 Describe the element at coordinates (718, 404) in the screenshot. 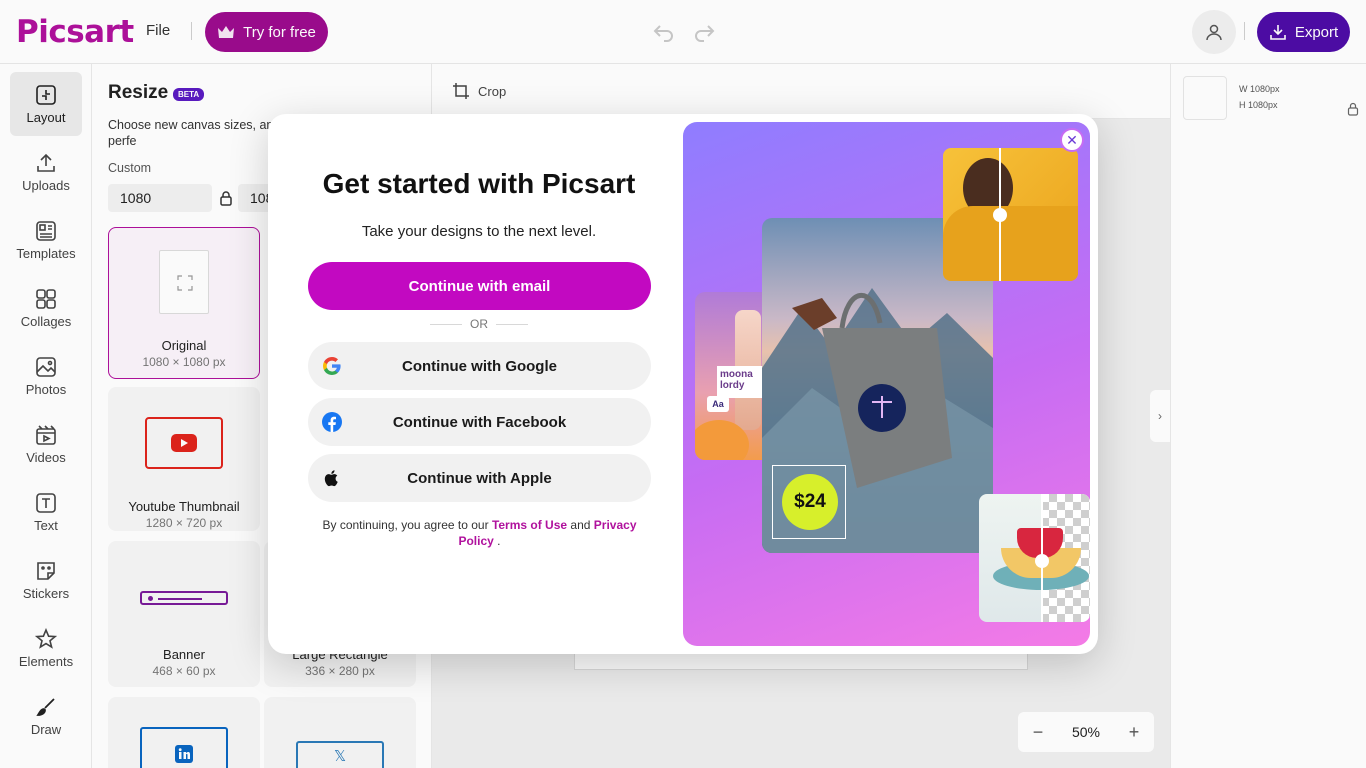

I see `text-style-badge: Aa` at that location.